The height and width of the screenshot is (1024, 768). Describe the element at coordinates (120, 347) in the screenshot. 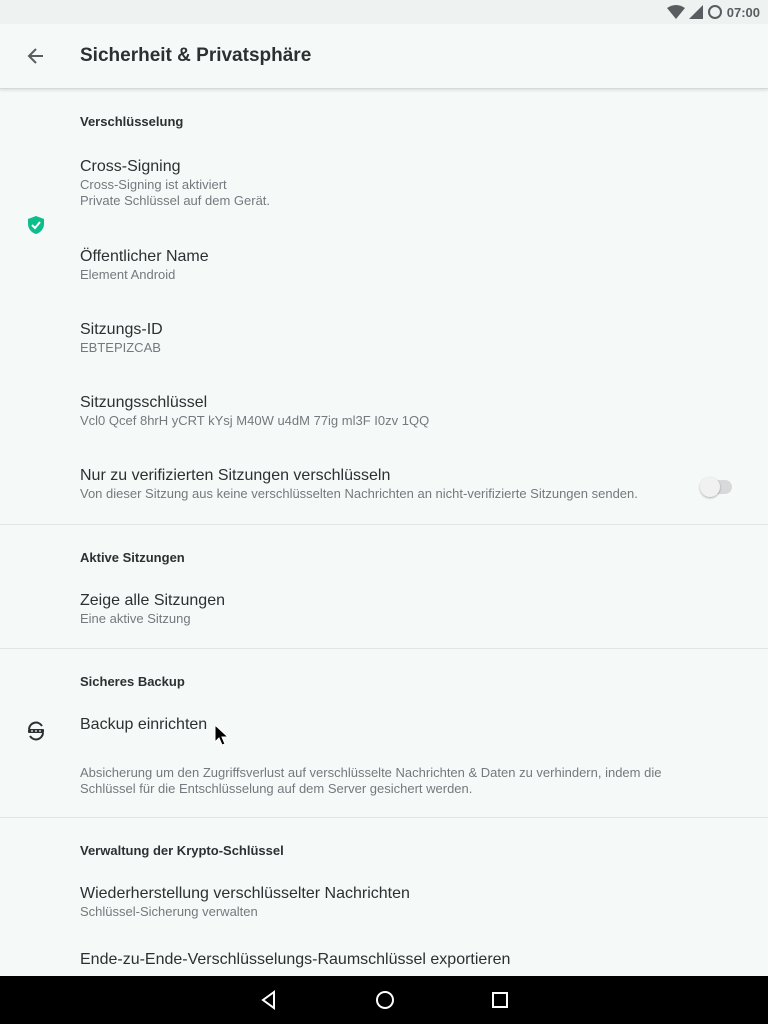

I see `pref-summary: EBTEPIZCAB` at that location.